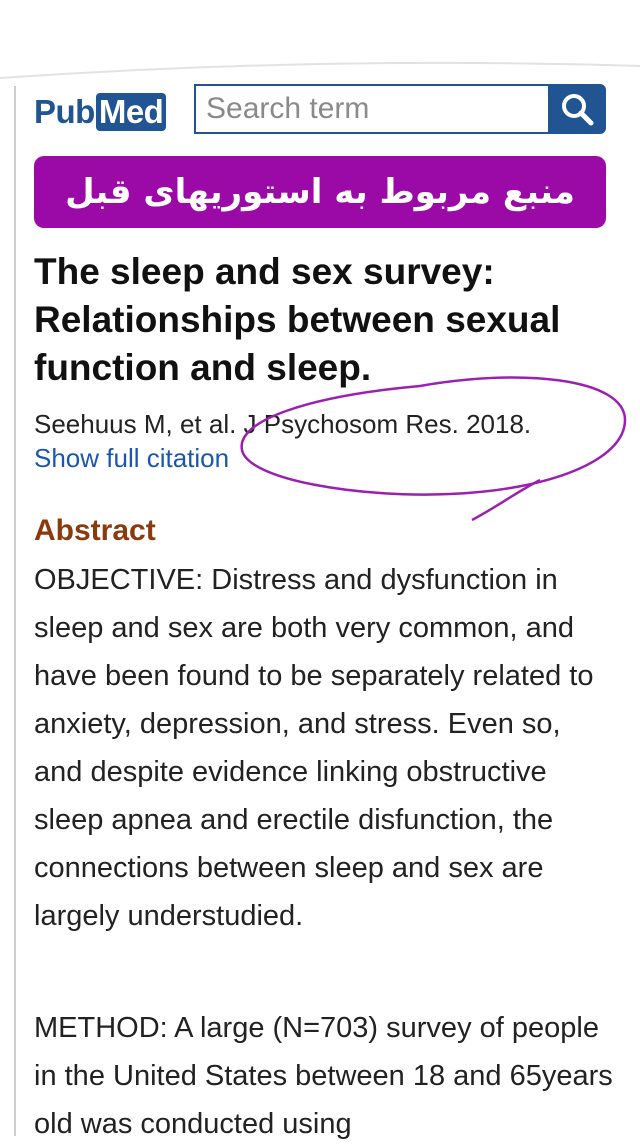 Image resolution: width=640 pixels, height=1148 pixels. Describe the element at coordinates (371, 109) in the screenshot. I see `search-input` at that location.